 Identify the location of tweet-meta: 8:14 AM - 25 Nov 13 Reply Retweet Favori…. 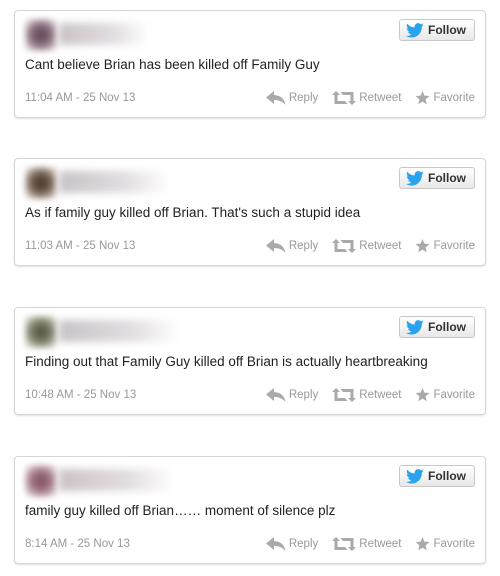
(250, 544).